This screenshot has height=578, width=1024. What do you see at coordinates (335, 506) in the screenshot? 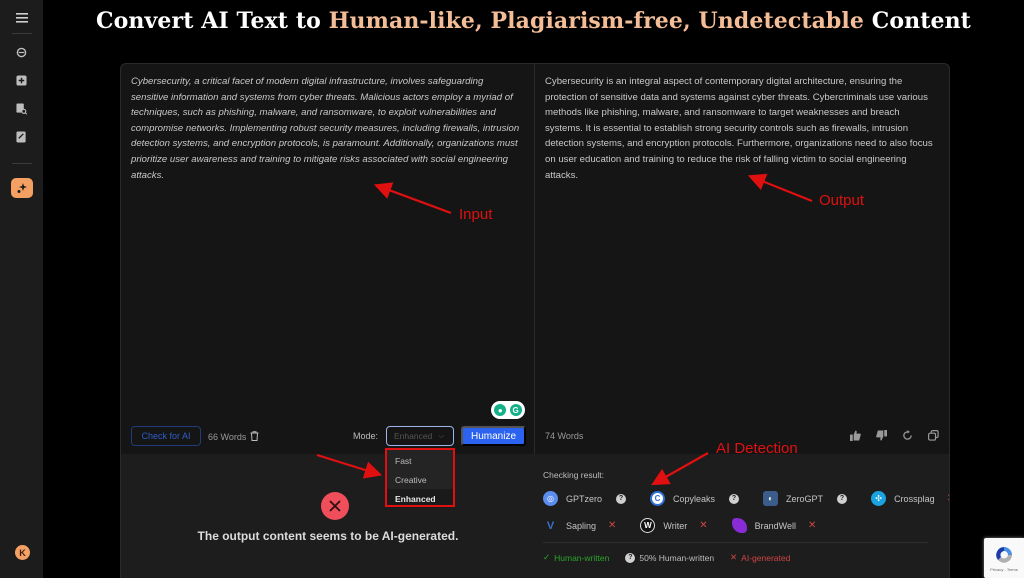
I see `ai-detected-icon` at bounding box center [335, 506].